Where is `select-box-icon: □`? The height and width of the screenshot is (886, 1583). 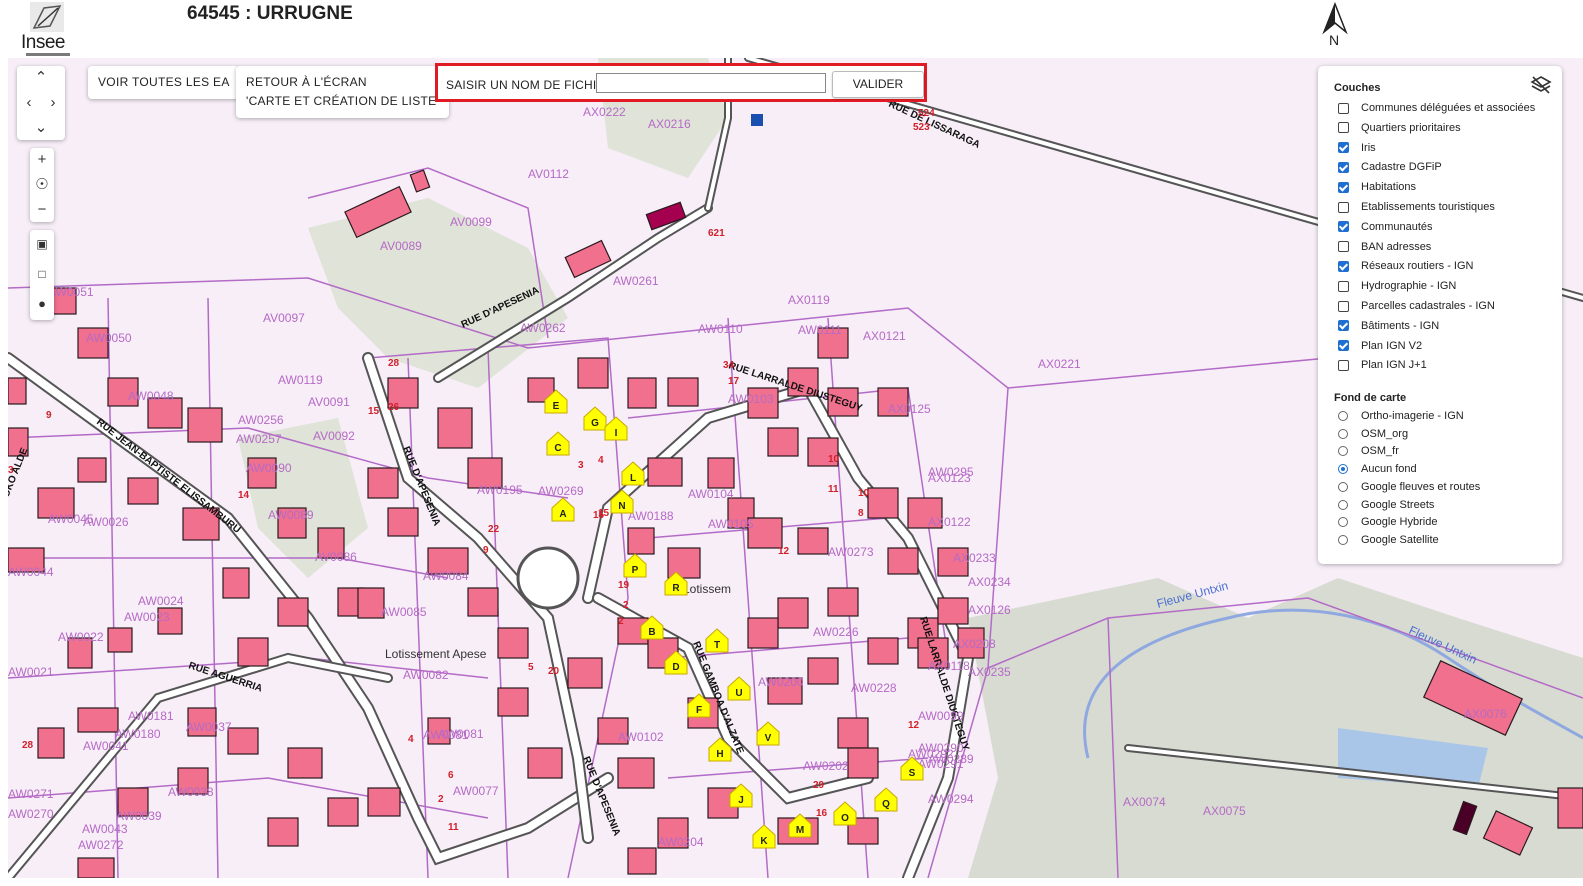 select-box-icon: □ is located at coordinates (42, 274).